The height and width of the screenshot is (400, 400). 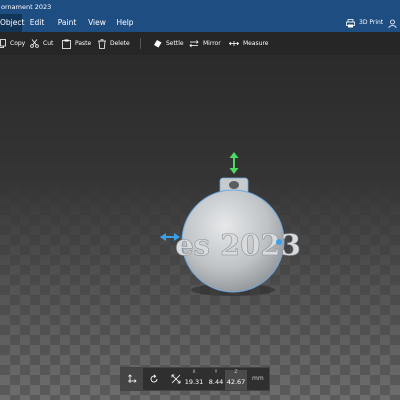 What do you see at coordinates (176, 379) in the screenshot?
I see `scale-icon` at bounding box center [176, 379].